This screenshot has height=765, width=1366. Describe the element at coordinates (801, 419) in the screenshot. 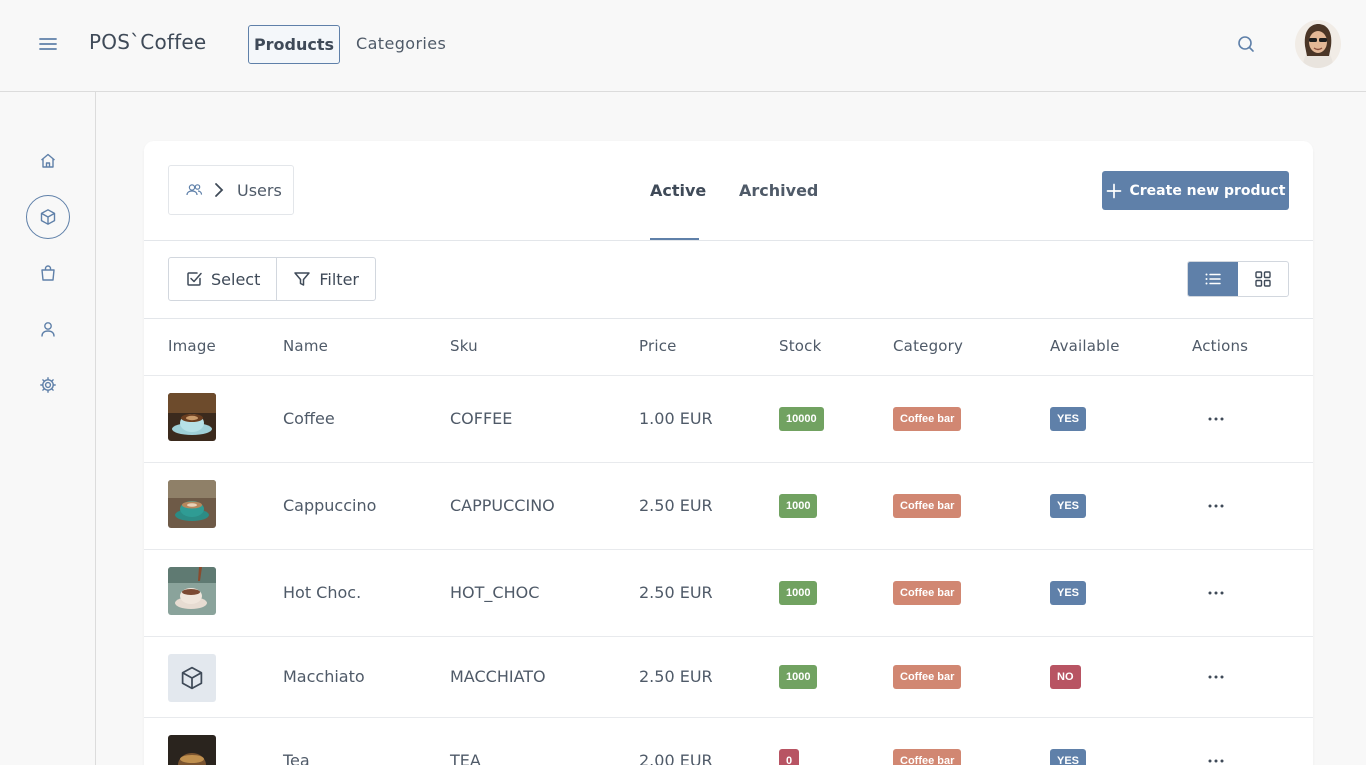

I see `stock-badge: 10000` at that location.